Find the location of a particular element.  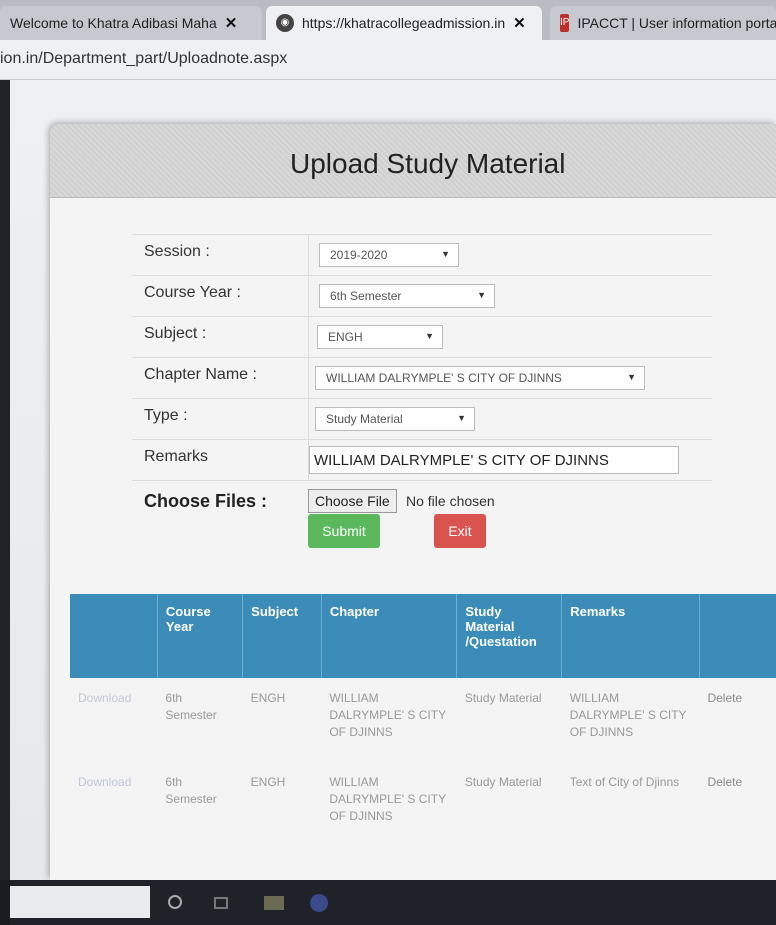

column-header: Study Material /Questation is located at coordinates (509, 636).